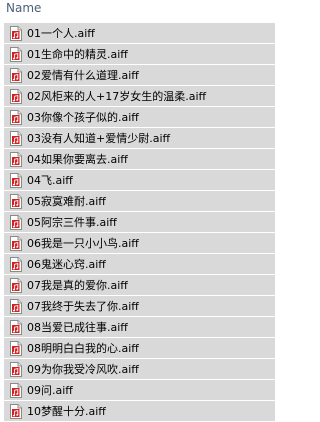  What do you see at coordinates (50, 180) in the screenshot?
I see `file-name: 04飞.aiff` at bounding box center [50, 180].